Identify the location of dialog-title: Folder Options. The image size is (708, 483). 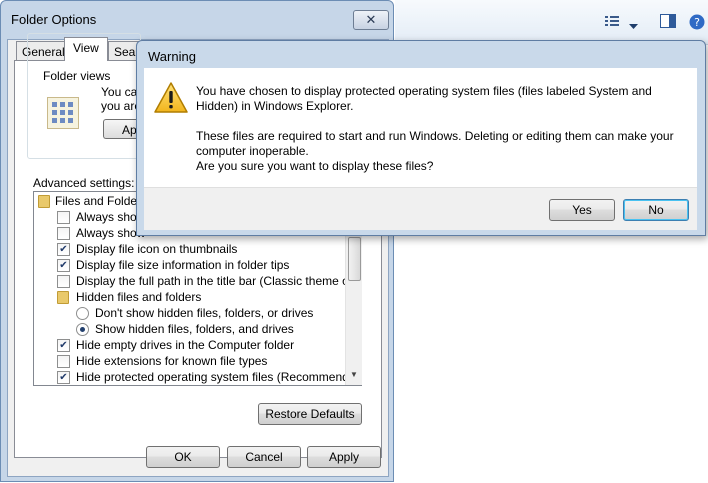
(54, 19).